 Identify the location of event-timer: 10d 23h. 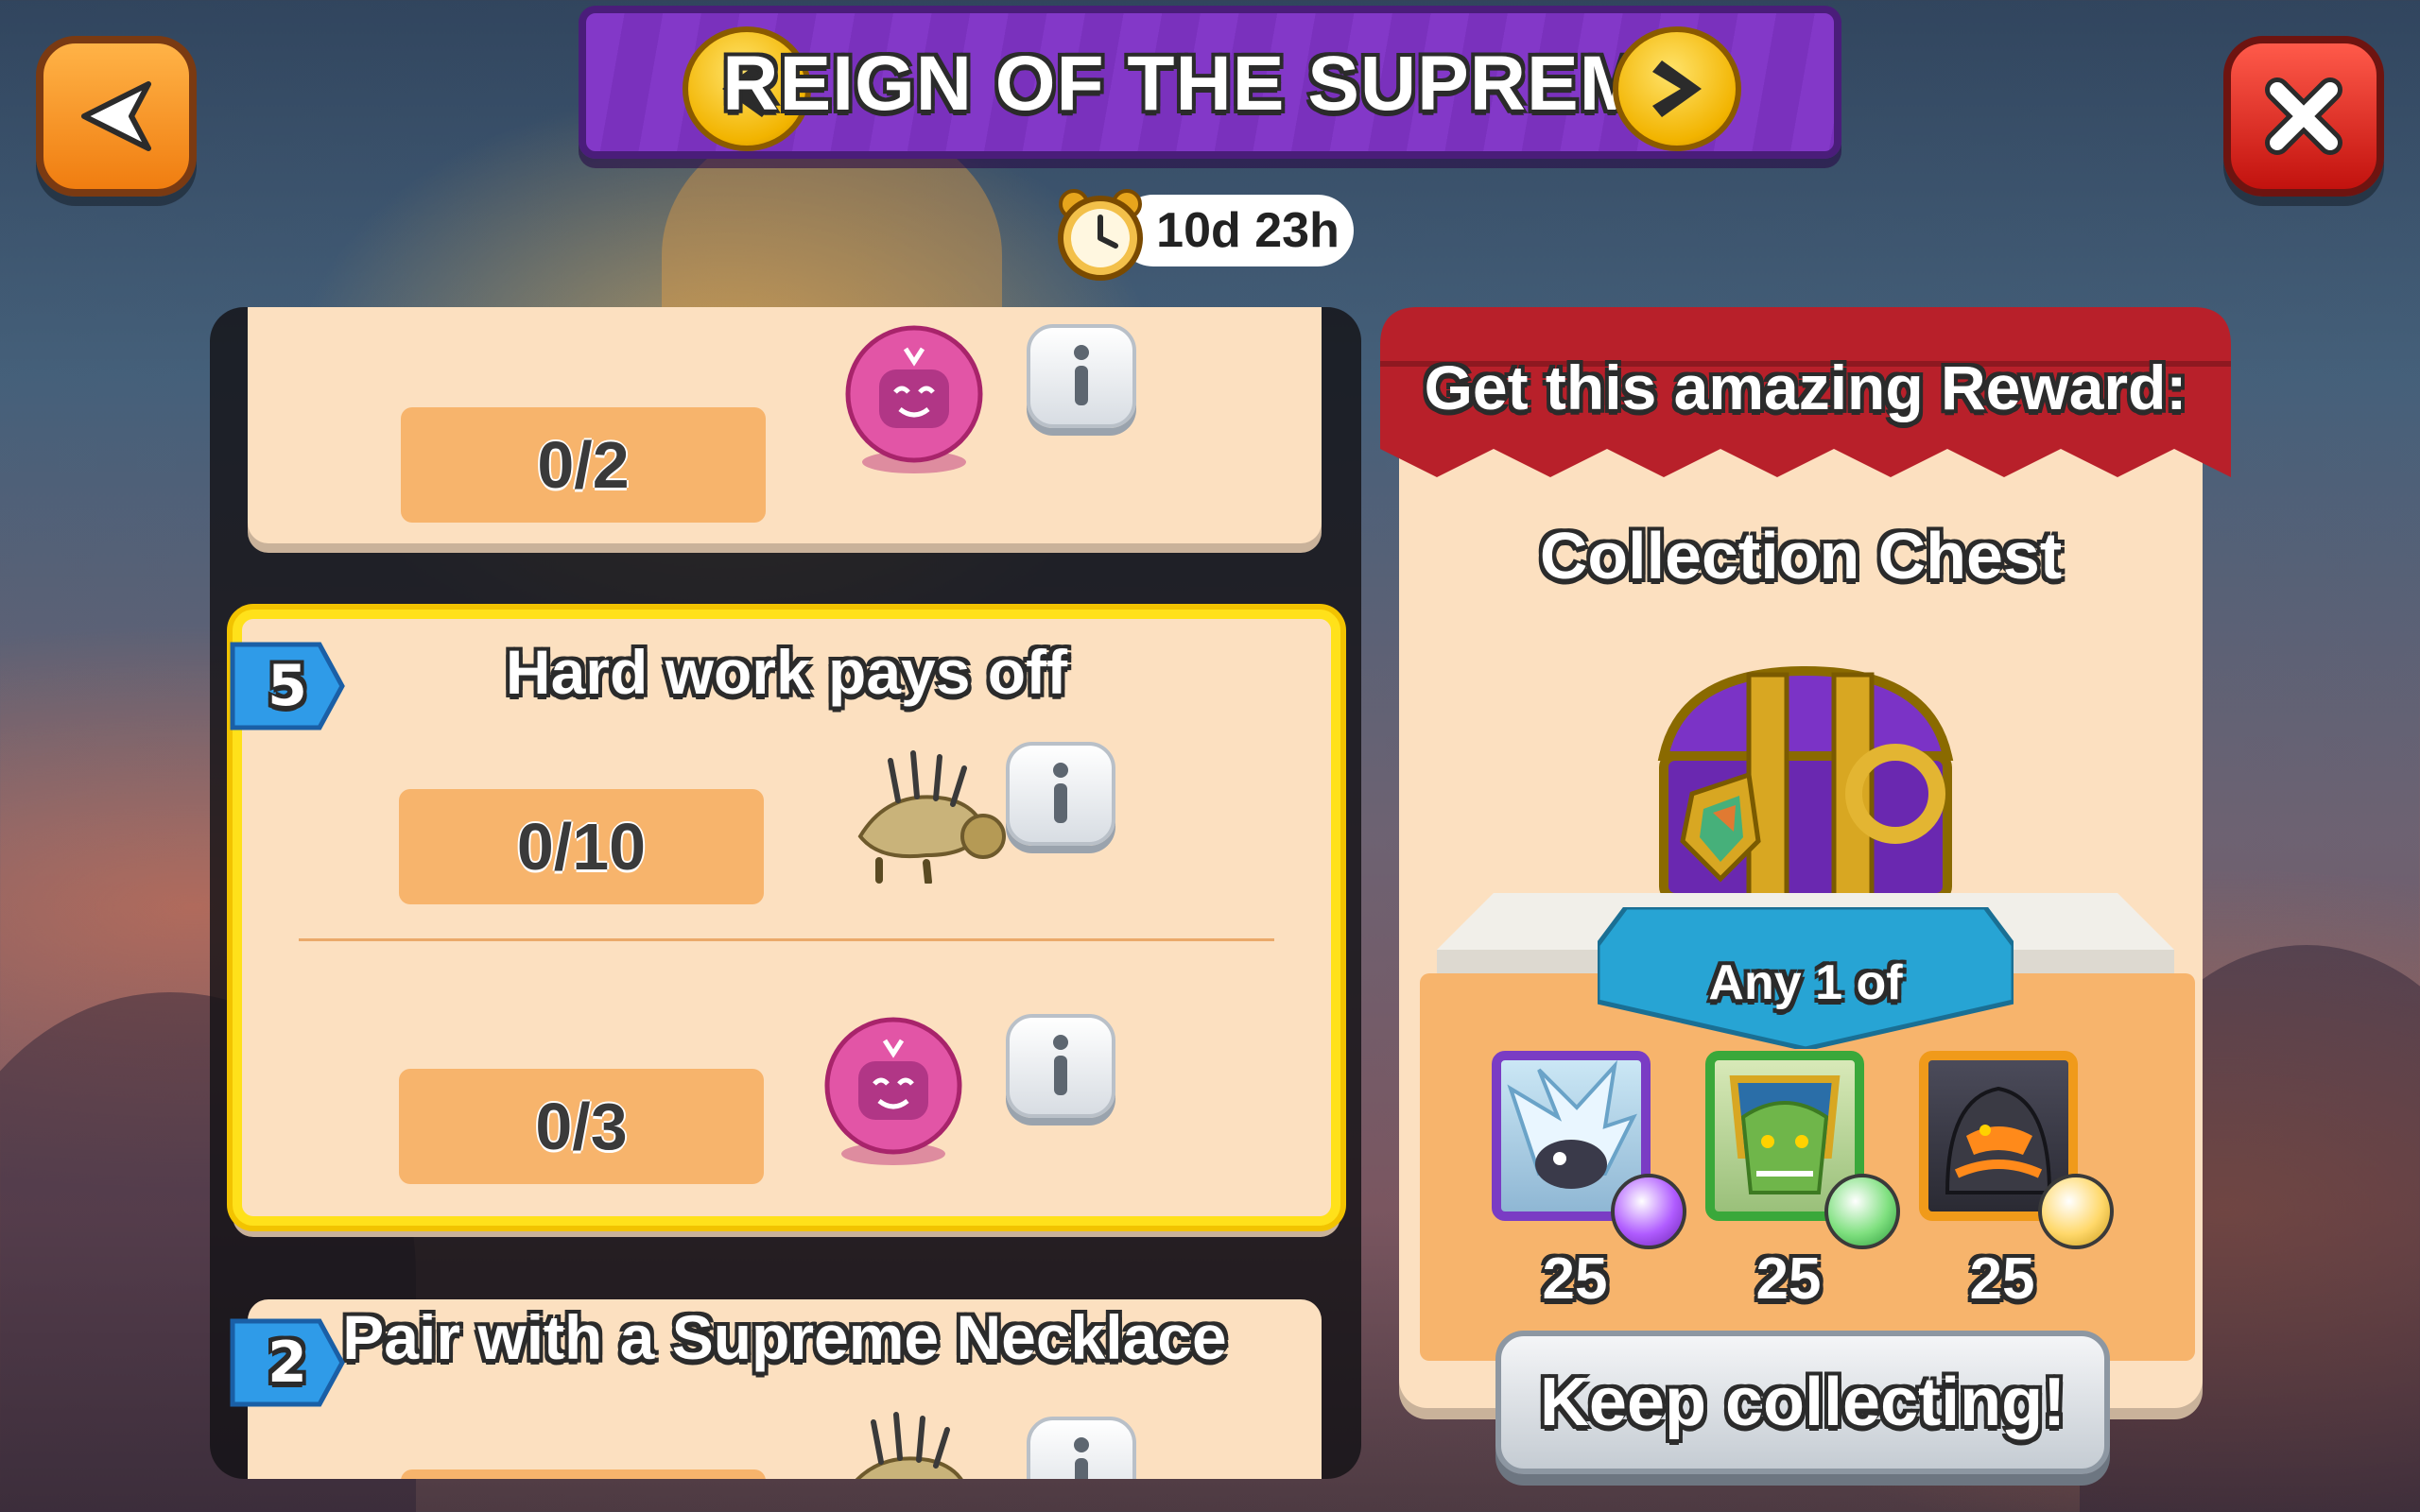
(1203, 233).